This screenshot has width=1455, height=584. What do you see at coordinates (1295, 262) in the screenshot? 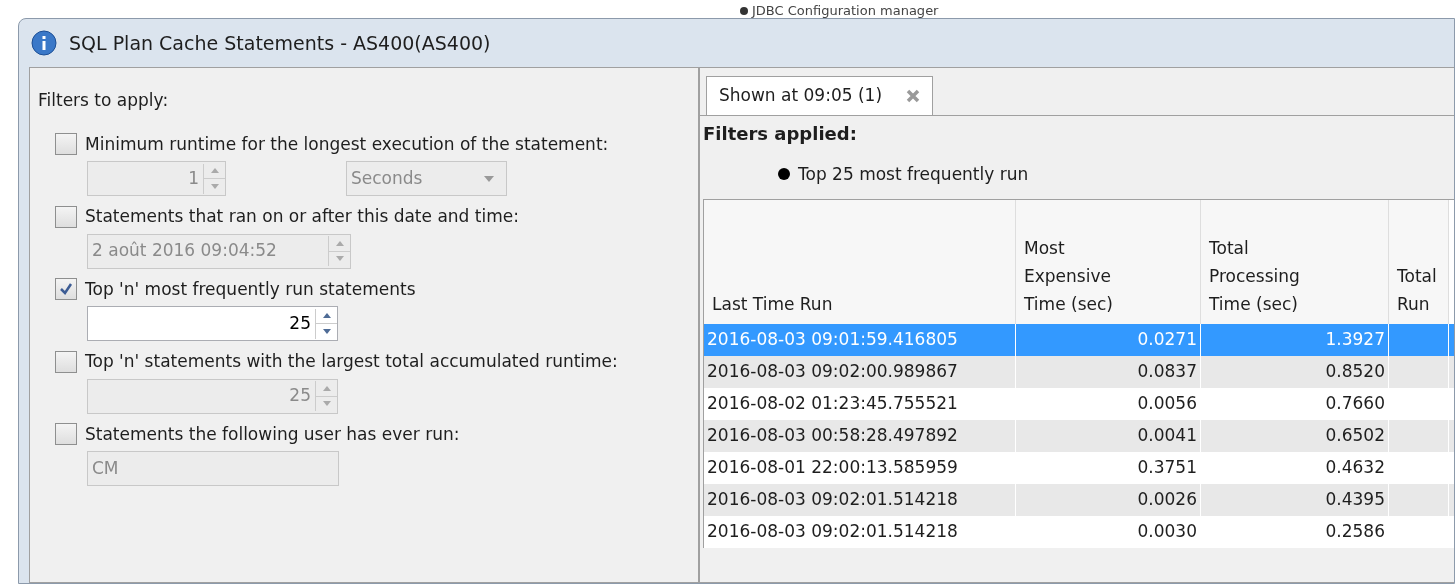
I see `column-header: Total Processing Time (sec)` at bounding box center [1295, 262].